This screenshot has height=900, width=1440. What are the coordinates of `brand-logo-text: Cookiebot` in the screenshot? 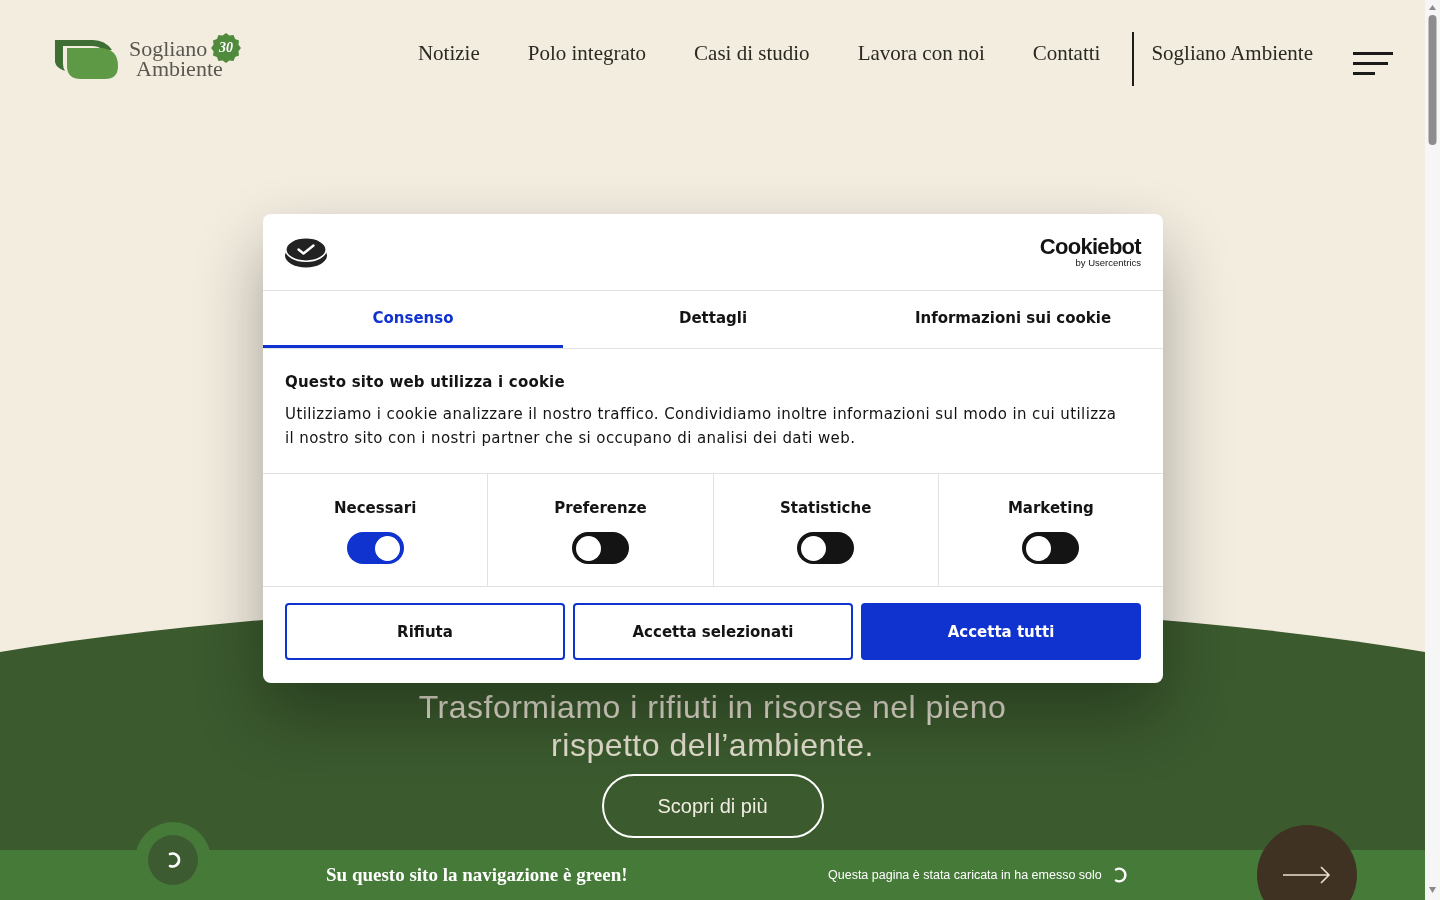 It's located at (1090, 246).